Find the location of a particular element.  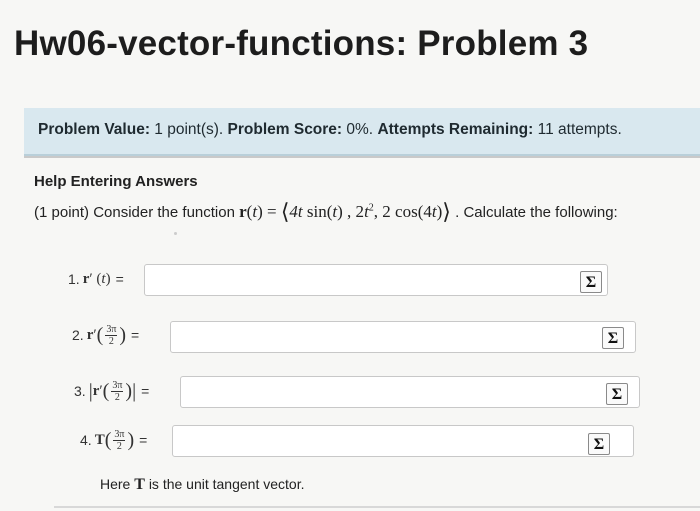

function-definition: r(t) = ⟨4t sin(t) , 2t2, 2 cos(4t)⟩ is located at coordinates (345, 211).